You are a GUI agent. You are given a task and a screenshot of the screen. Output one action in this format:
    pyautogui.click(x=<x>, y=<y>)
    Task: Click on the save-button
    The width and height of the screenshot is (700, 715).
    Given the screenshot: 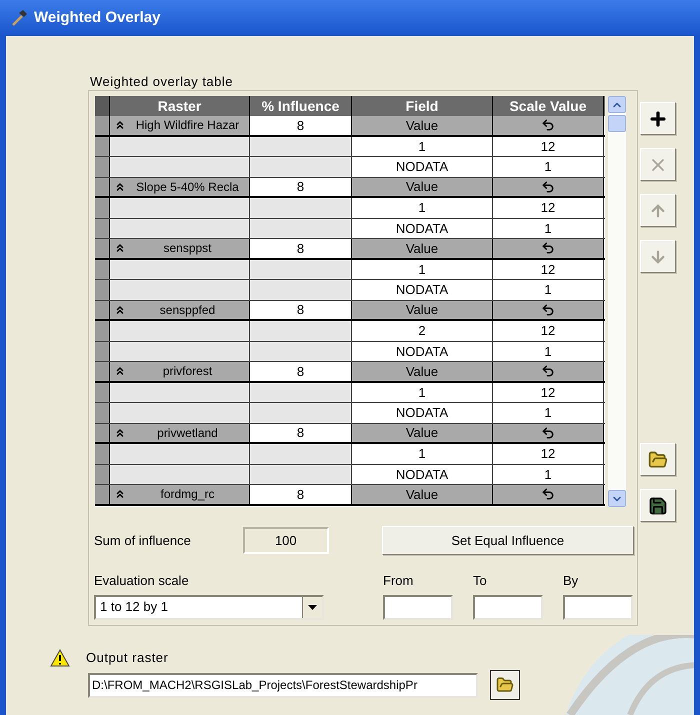 What is the action you would take?
    pyautogui.click(x=658, y=505)
    